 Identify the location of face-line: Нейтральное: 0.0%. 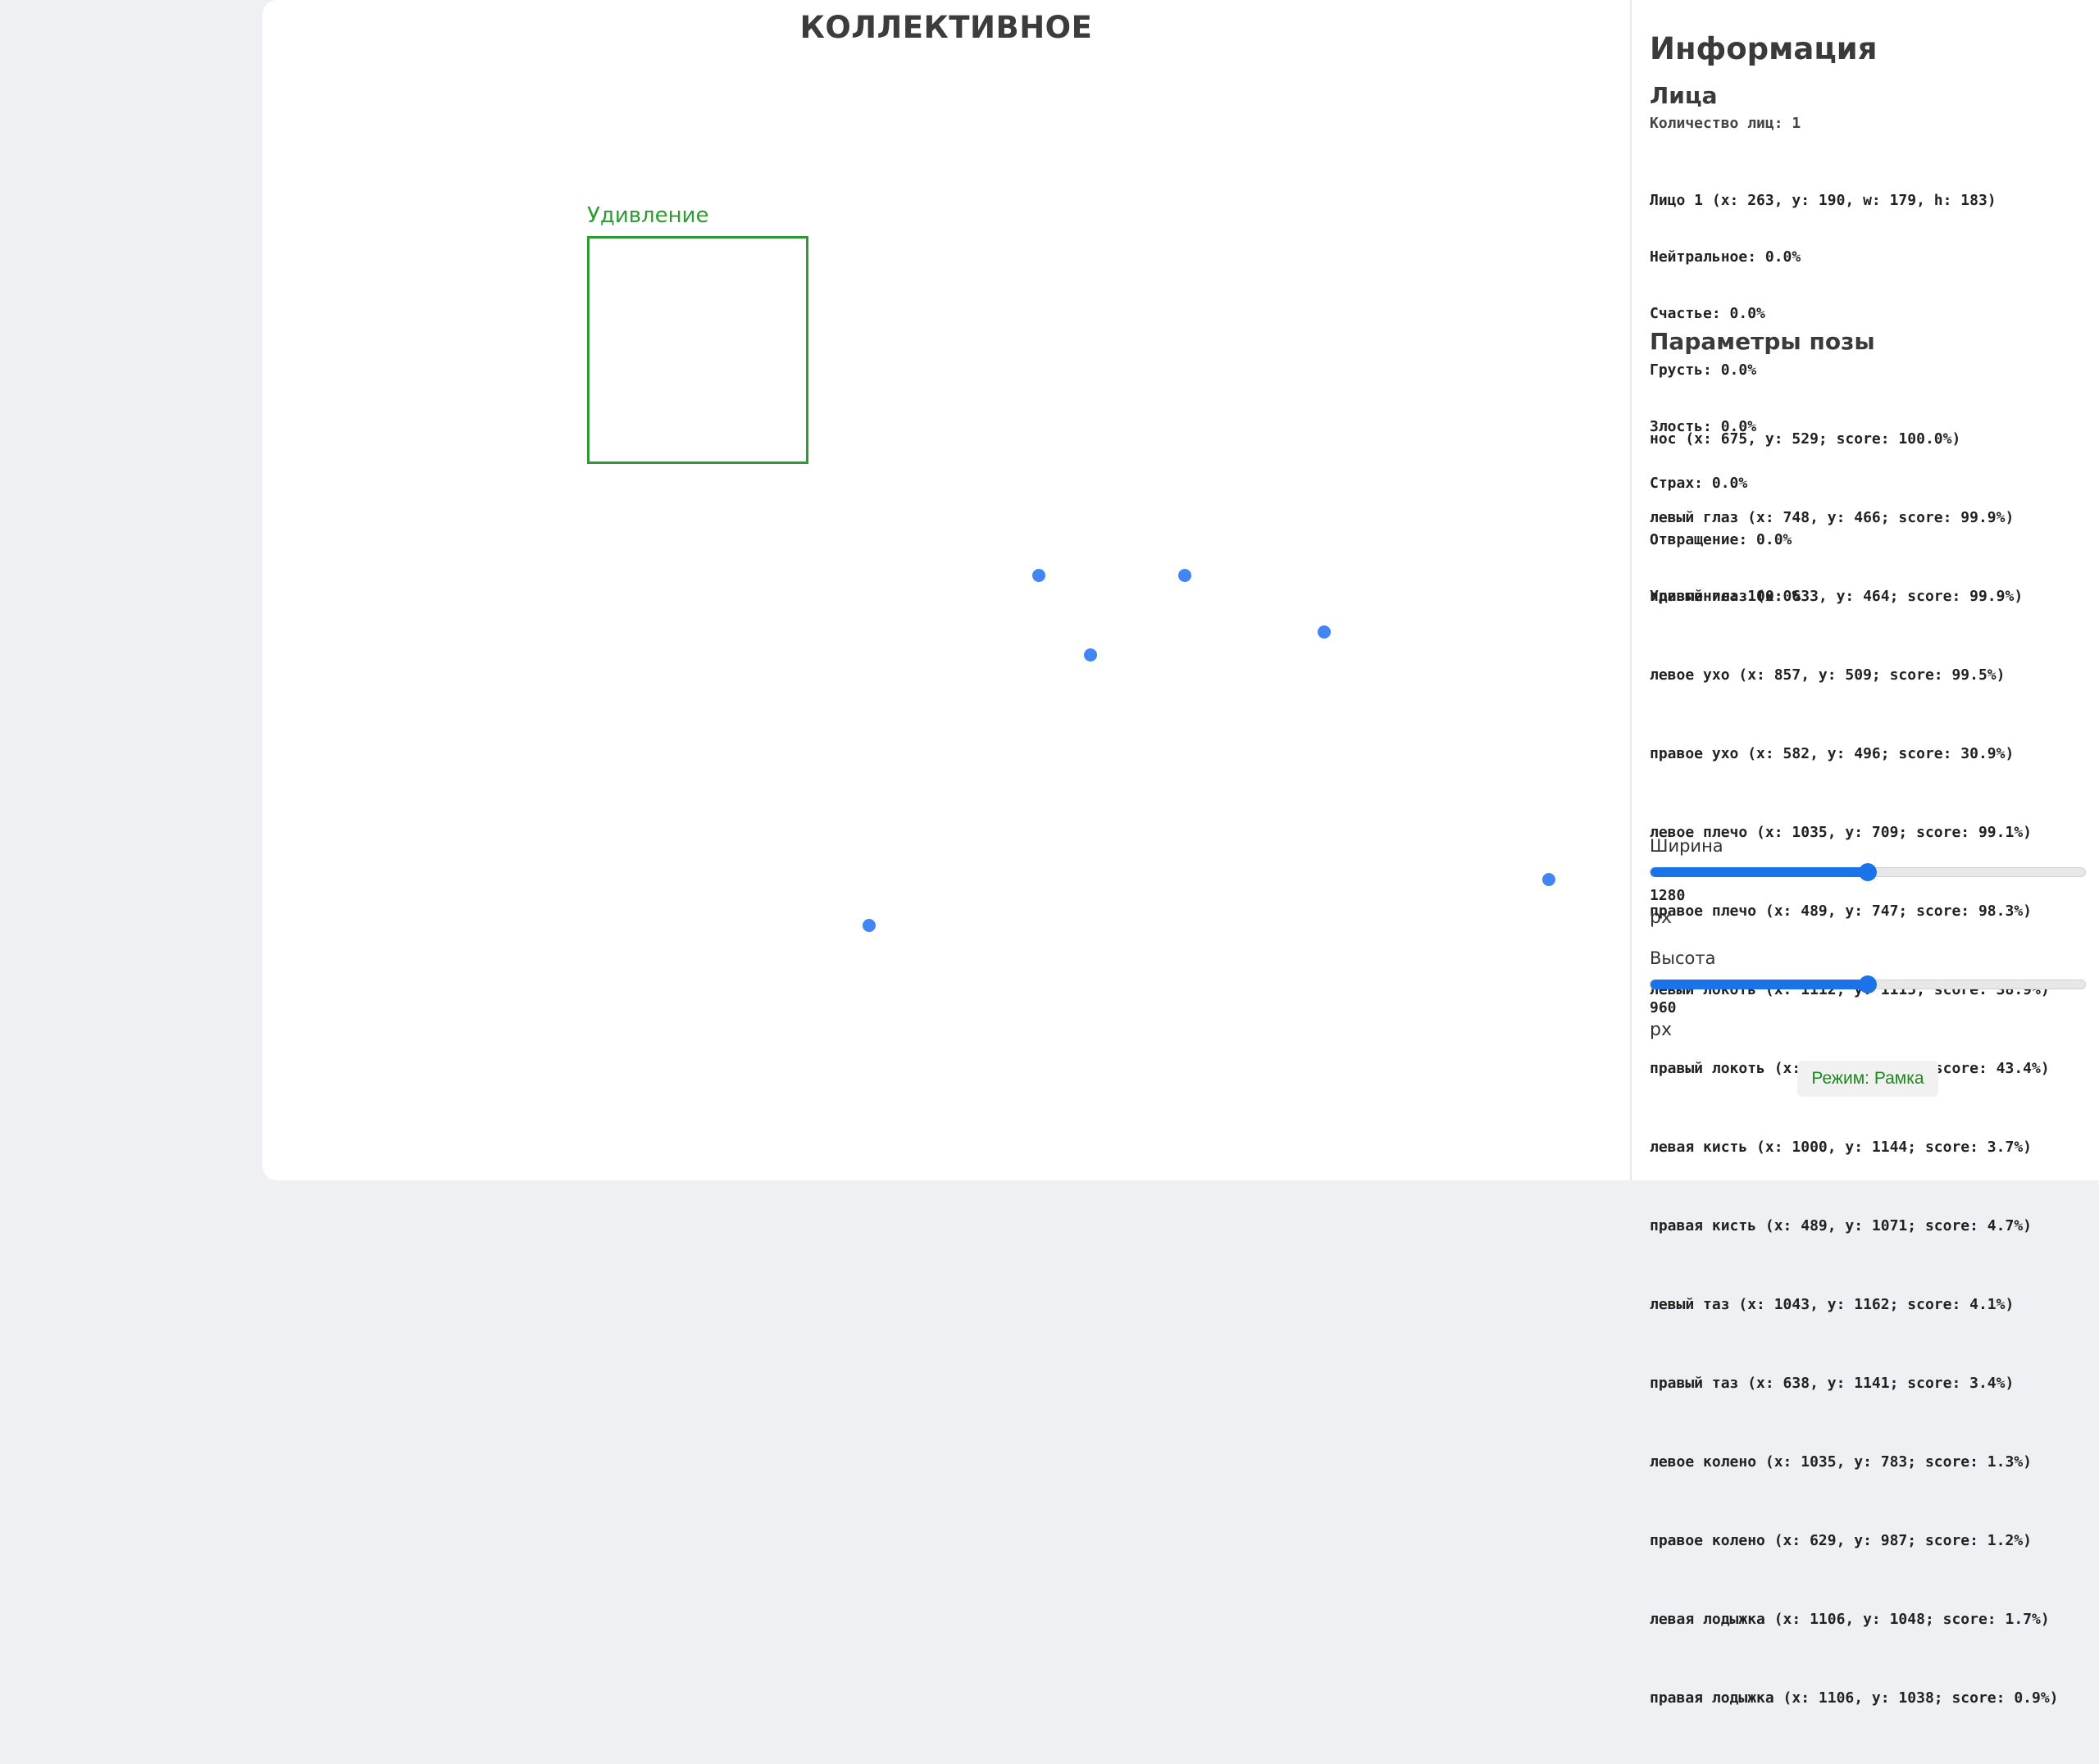
(1725, 257).